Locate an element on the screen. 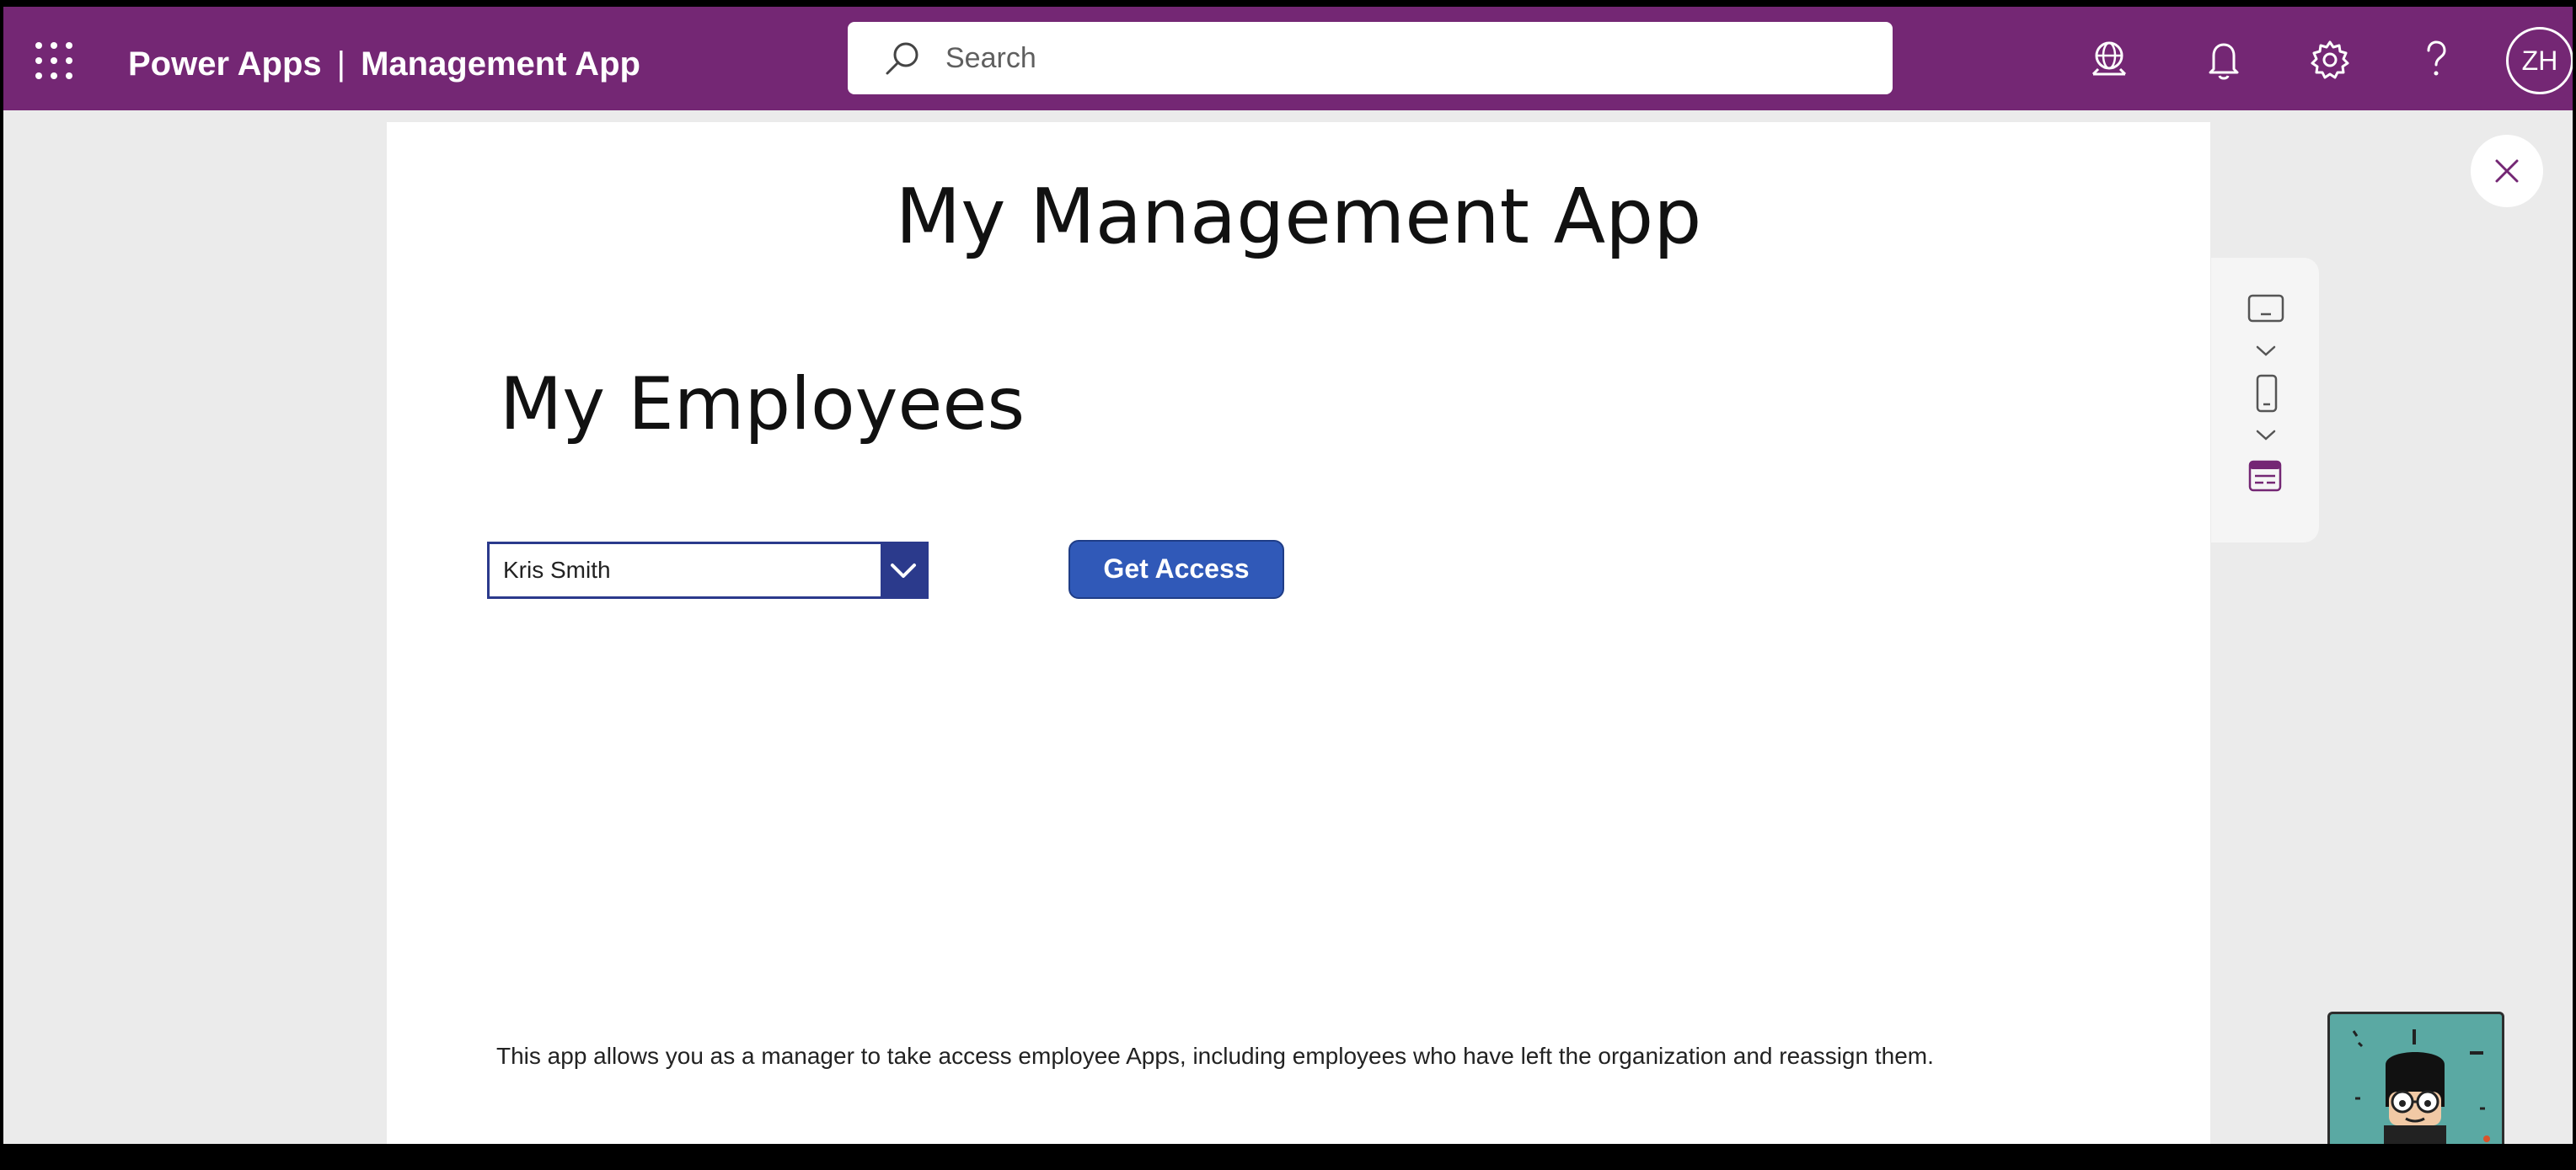  avatar: ZH is located at coordinates (2539, 60).